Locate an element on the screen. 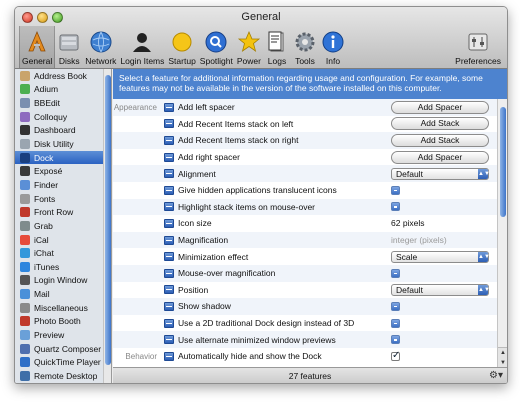 The image size is (520, 407). list-item: Add right spacer Add Spacer is located at coordinates (305, 157).